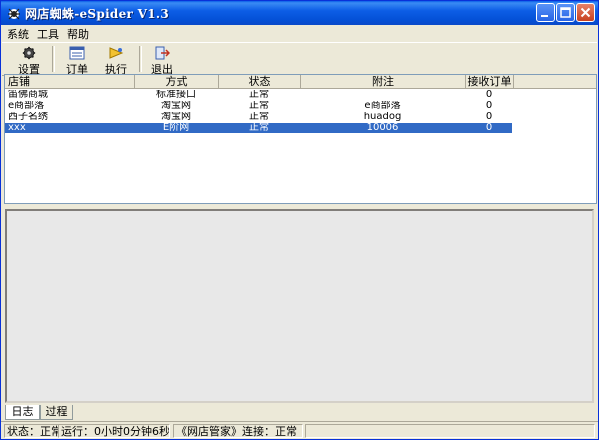 This screenshot has height=440, width=599. Describe the element at coordinates (299, 33) in the screenshot. I see `menu-bar: 系统 工具 帮助` at that location.